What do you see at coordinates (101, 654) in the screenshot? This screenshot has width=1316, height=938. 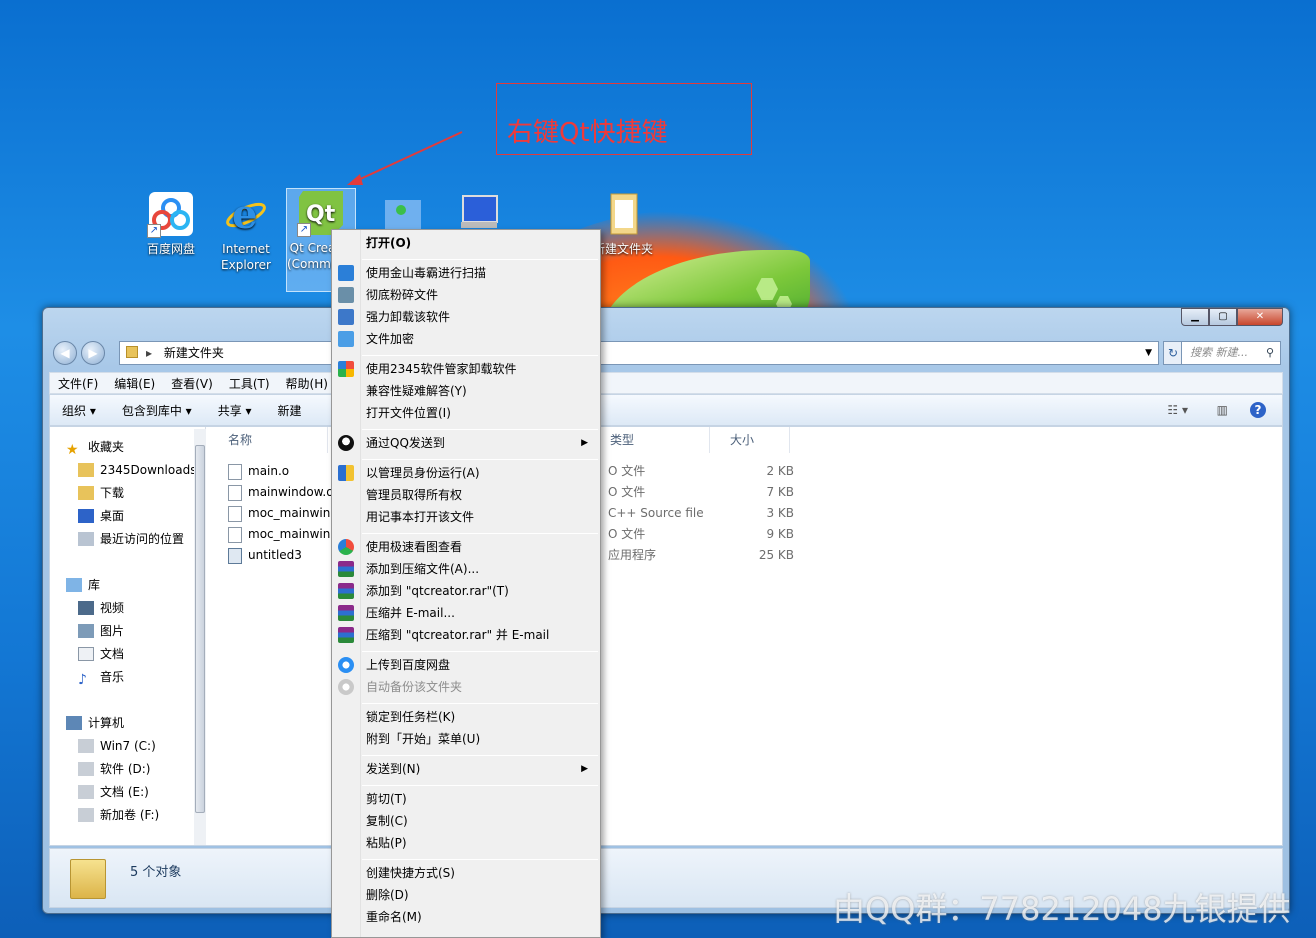 I see `nav-item-documents: 文档` at bounding box center [101, 654].